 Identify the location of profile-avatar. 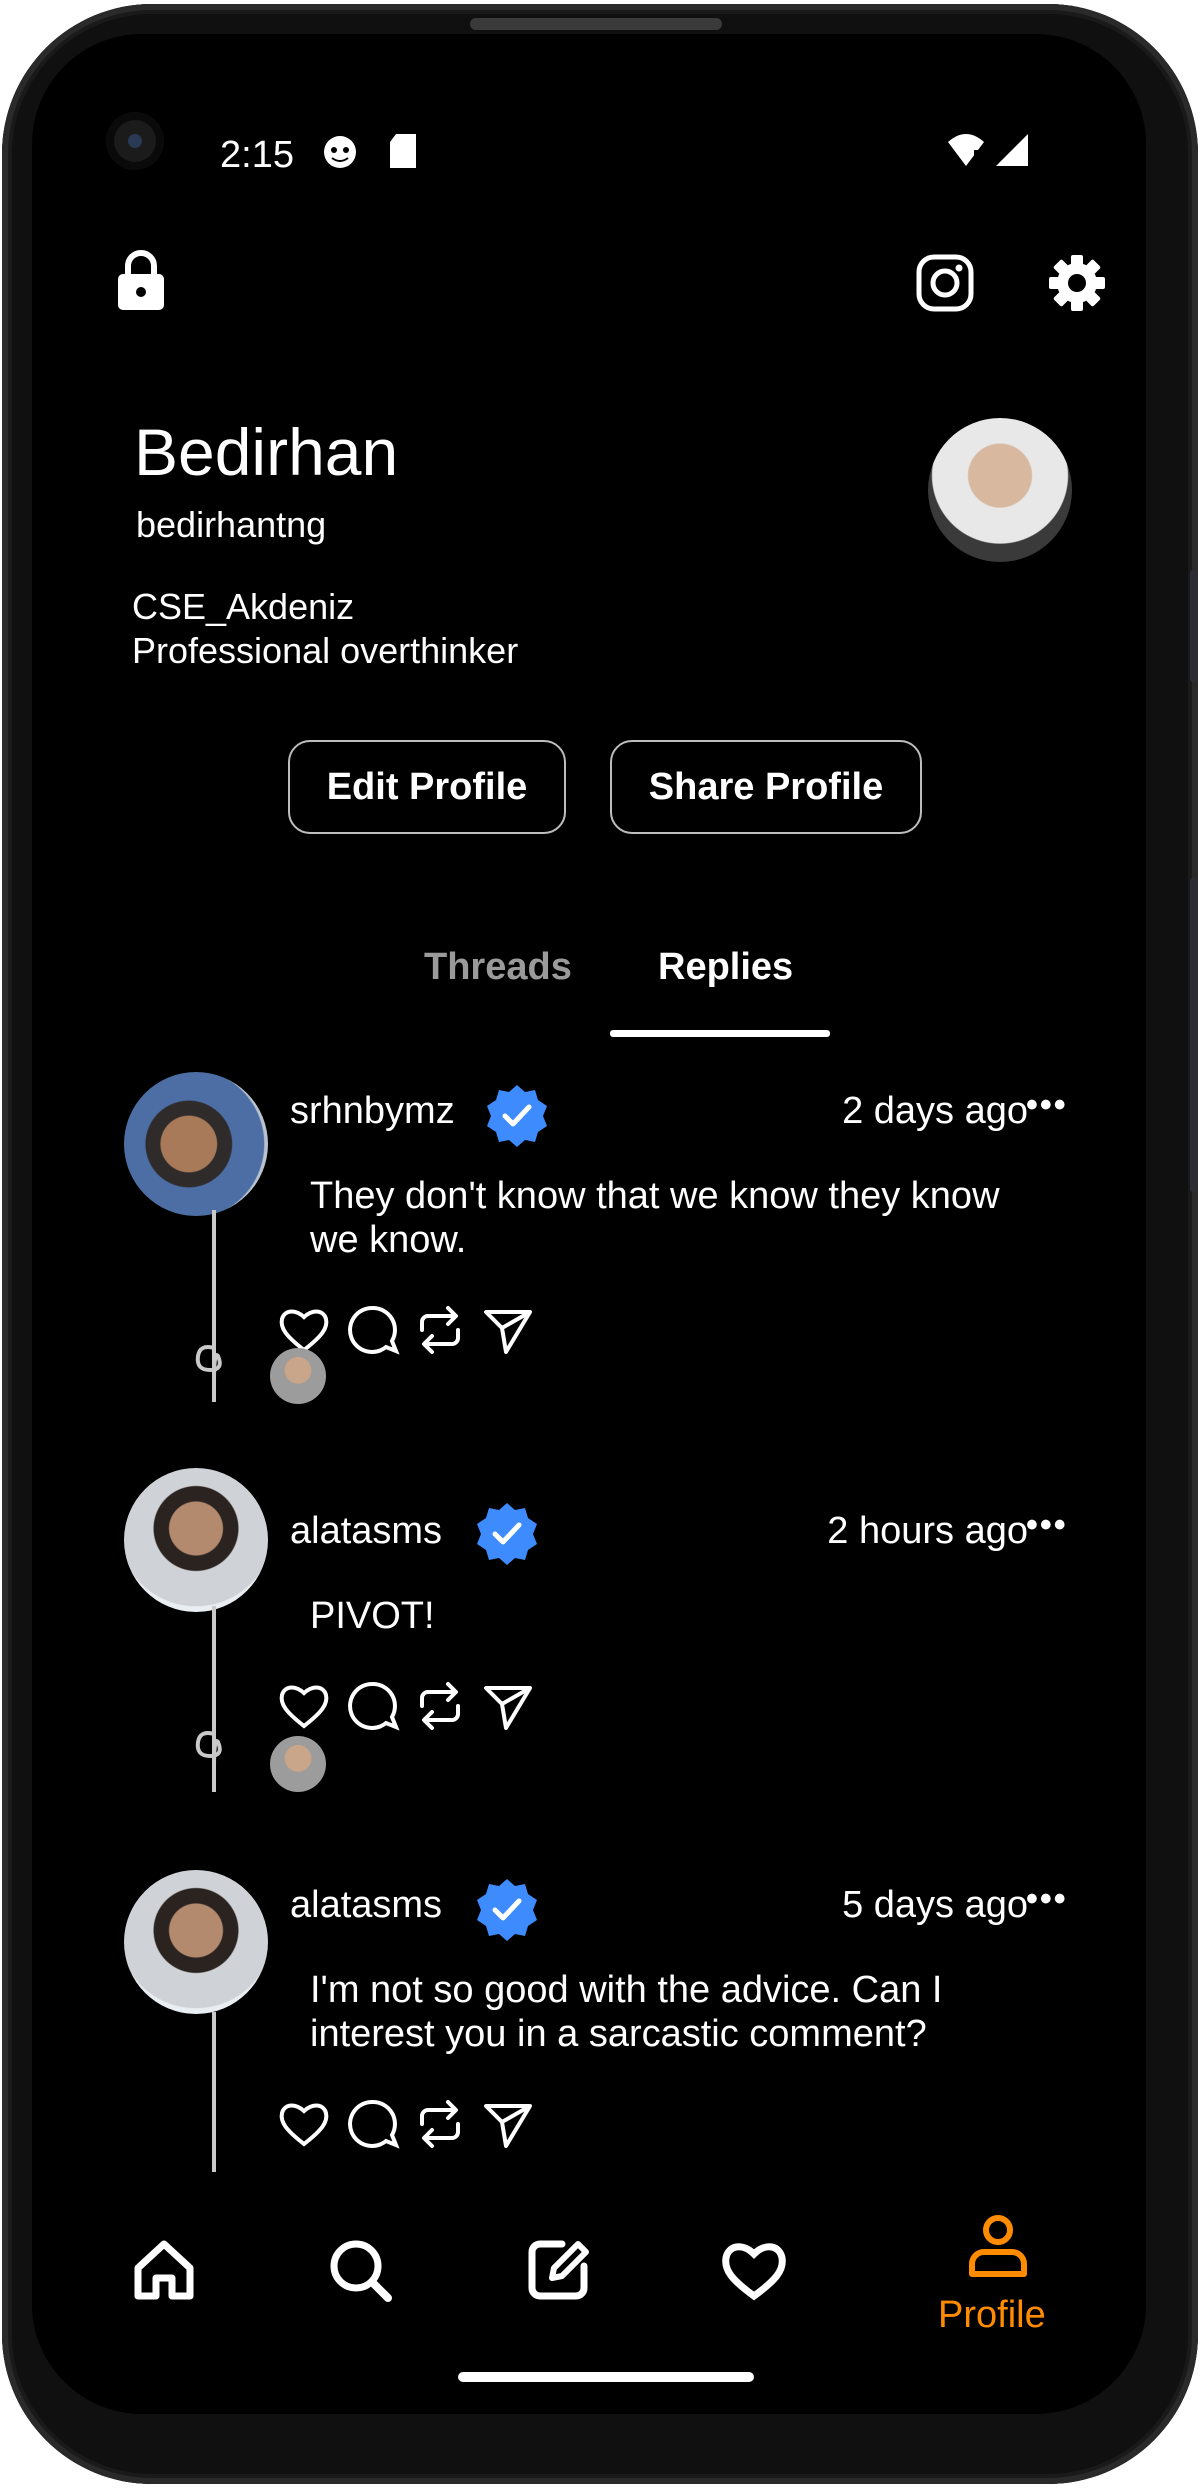
(1000, 490).